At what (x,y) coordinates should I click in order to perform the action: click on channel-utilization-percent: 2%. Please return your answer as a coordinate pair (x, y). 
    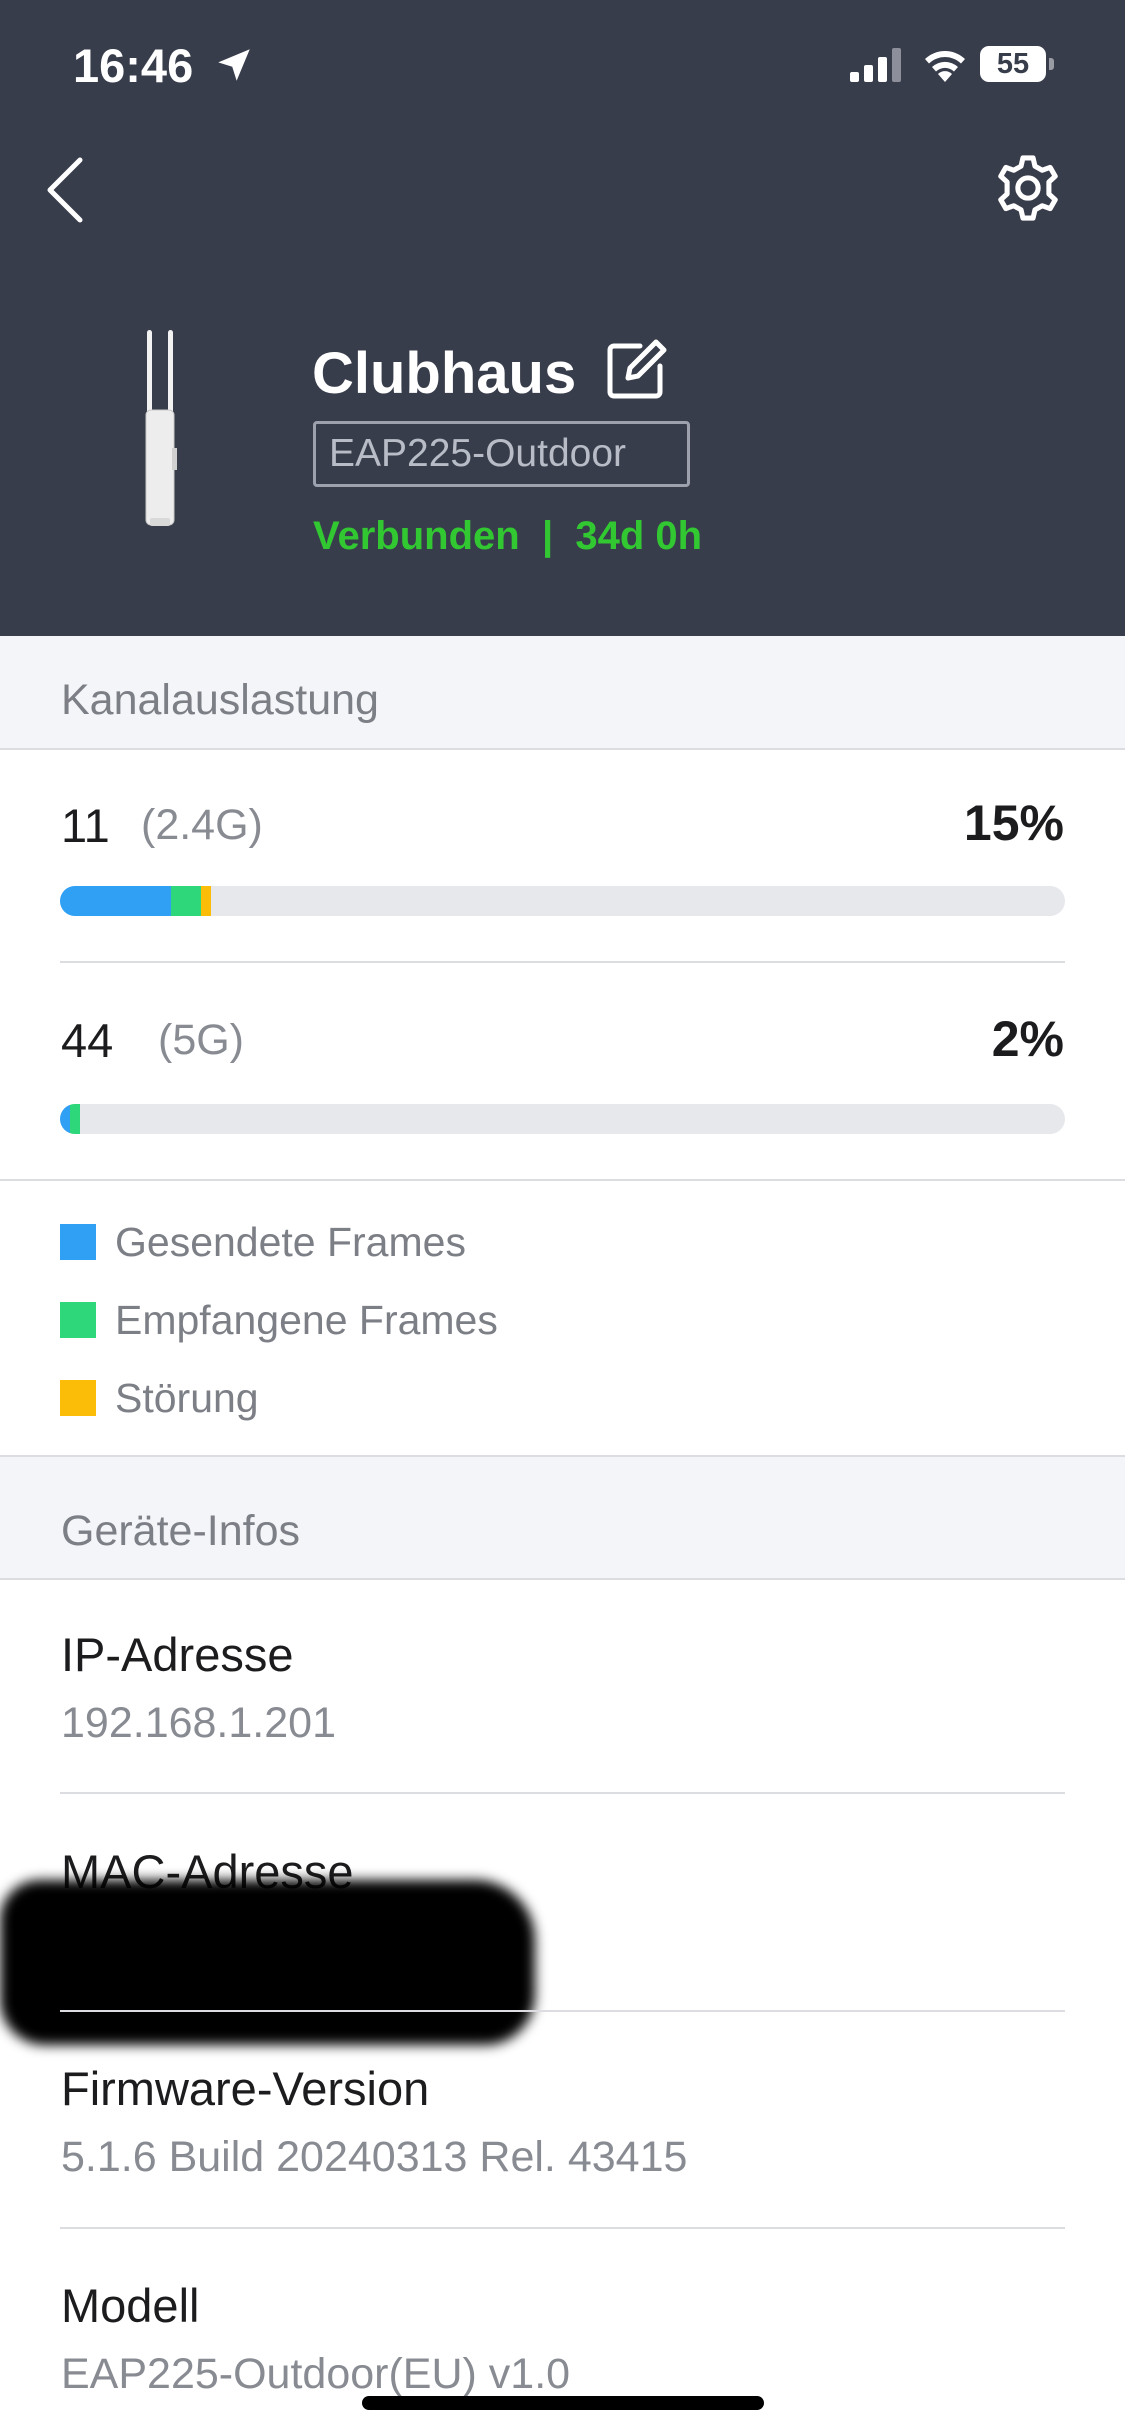
    Looking at the image, I should click on (1027, 1039).